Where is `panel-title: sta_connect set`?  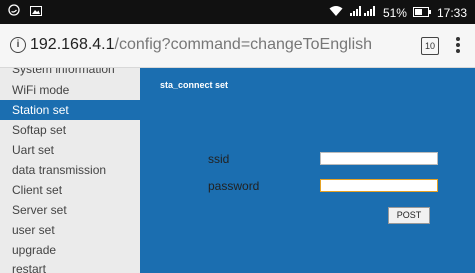 panel-title: sta_connect set is located at coordinates (194, 85).